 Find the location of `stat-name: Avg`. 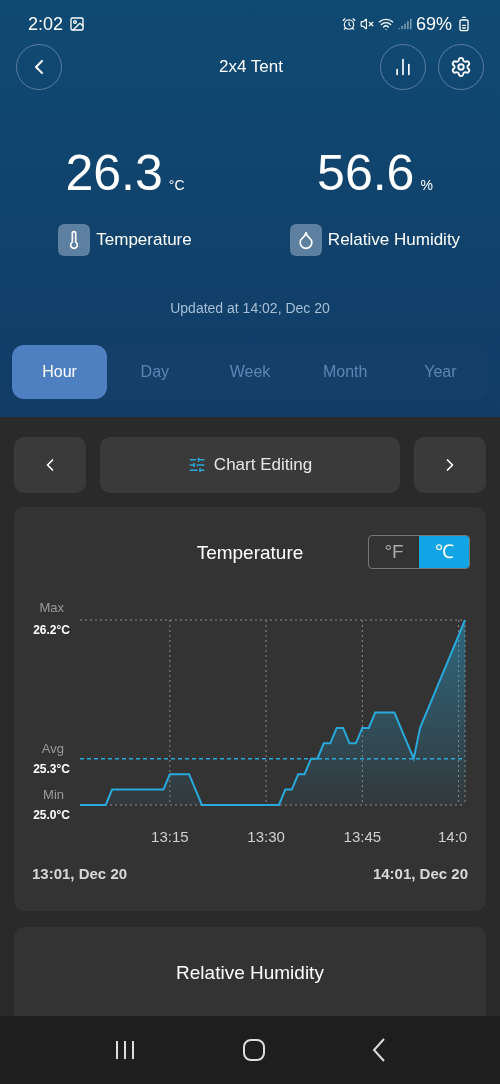

stat-name: Avg is located at coordinates (52, 748).